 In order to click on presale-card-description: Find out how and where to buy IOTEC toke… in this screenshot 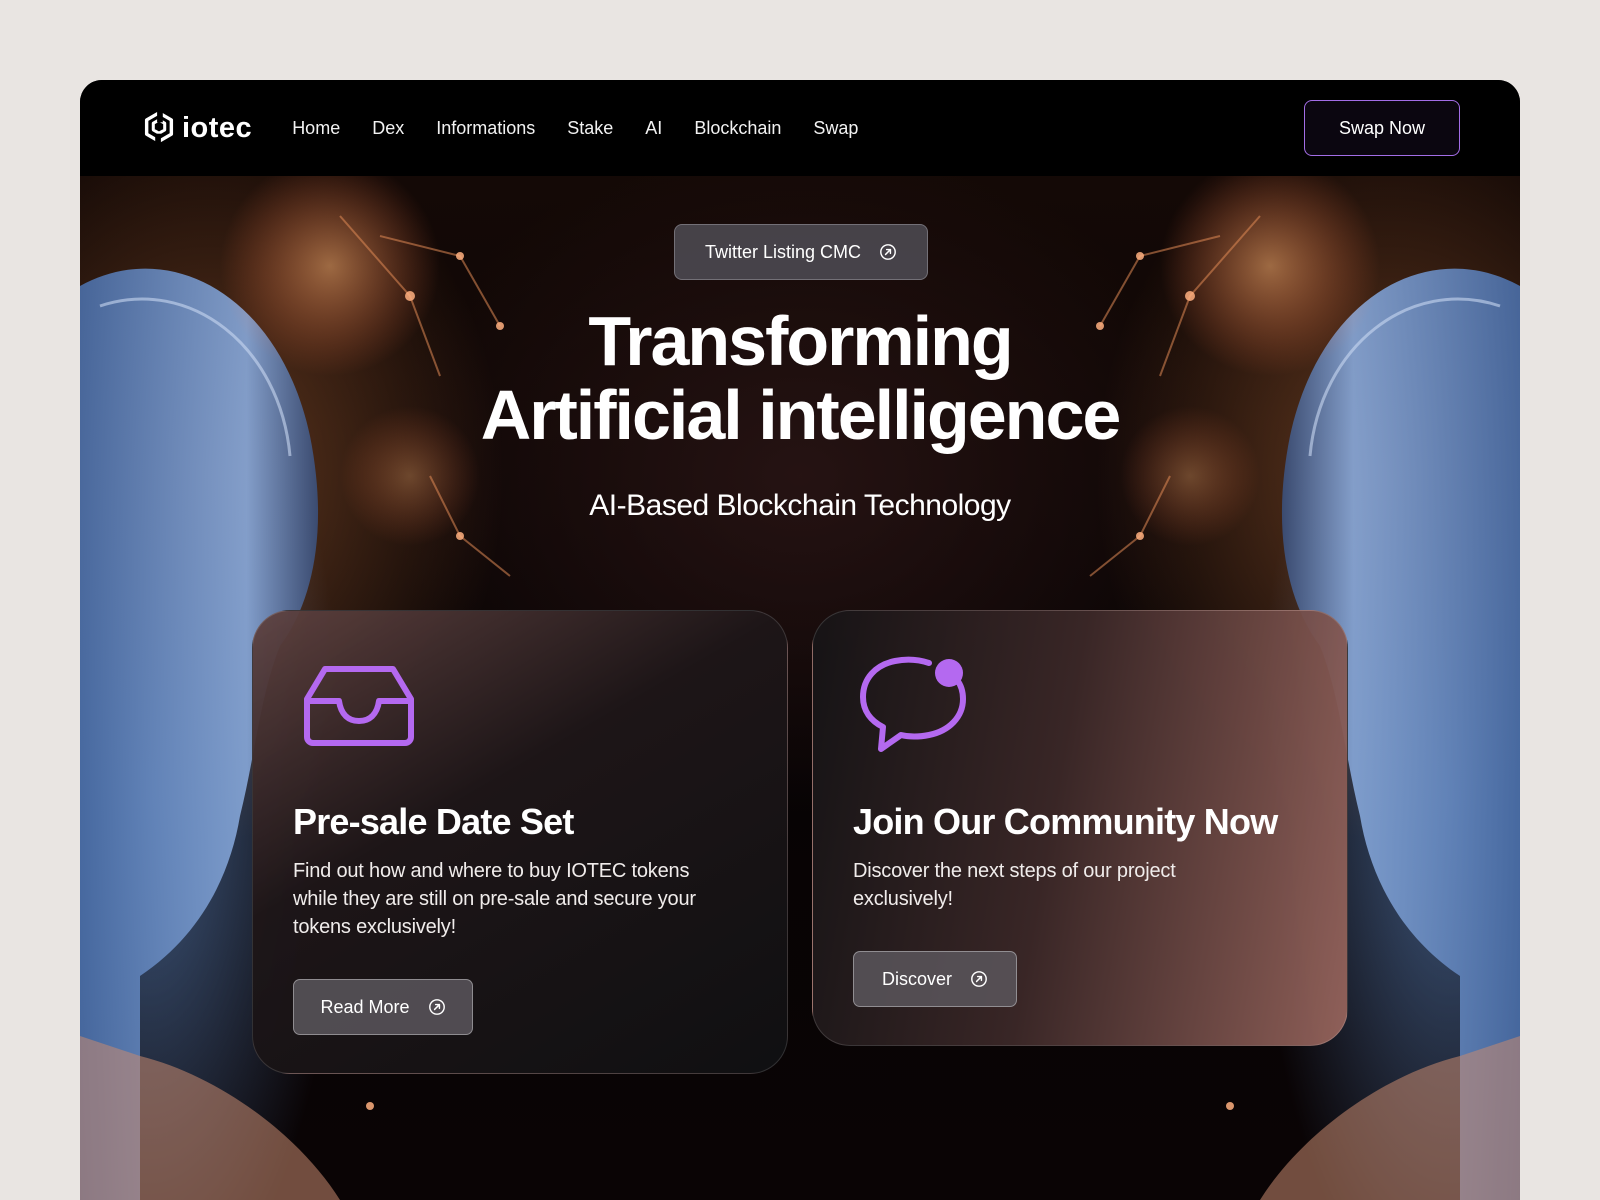, I will do `click(494, 899)`.